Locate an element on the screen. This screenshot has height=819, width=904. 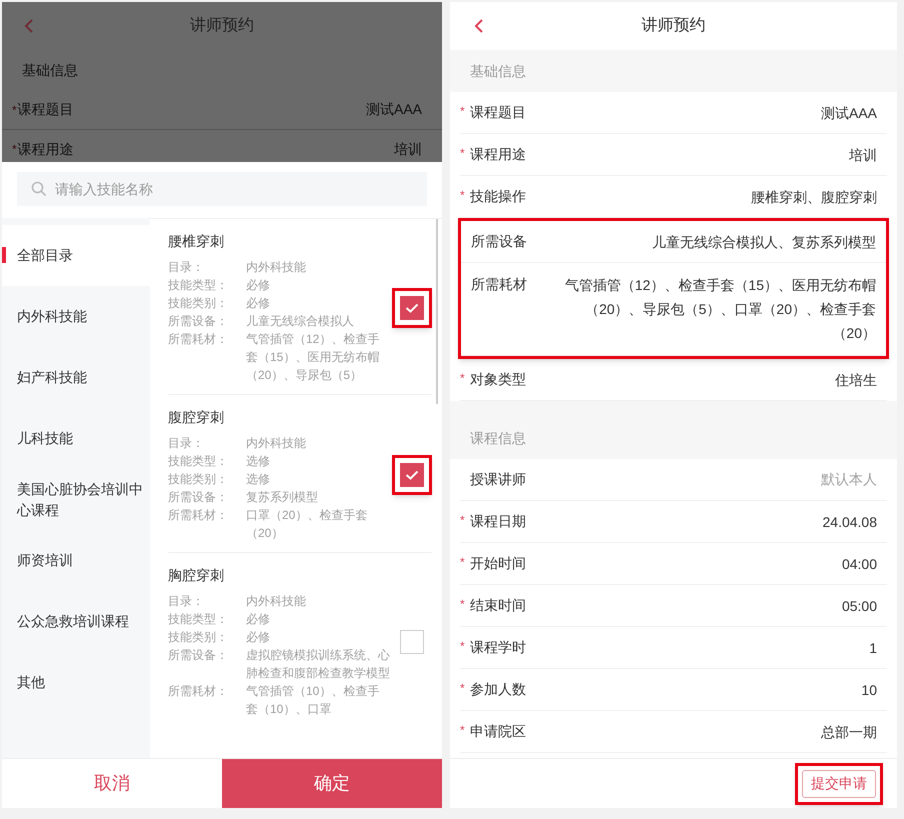
field-value: 04:00 is located at coordinates (859, 564).